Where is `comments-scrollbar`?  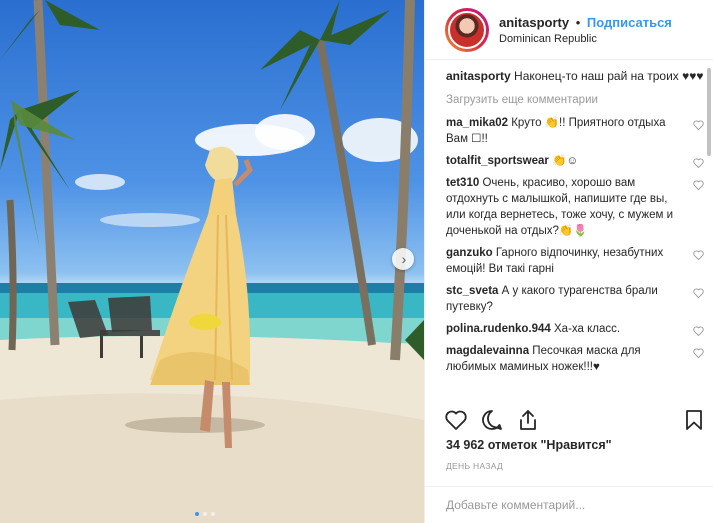 comments-scrollbar is located at coordinates (709, 112).